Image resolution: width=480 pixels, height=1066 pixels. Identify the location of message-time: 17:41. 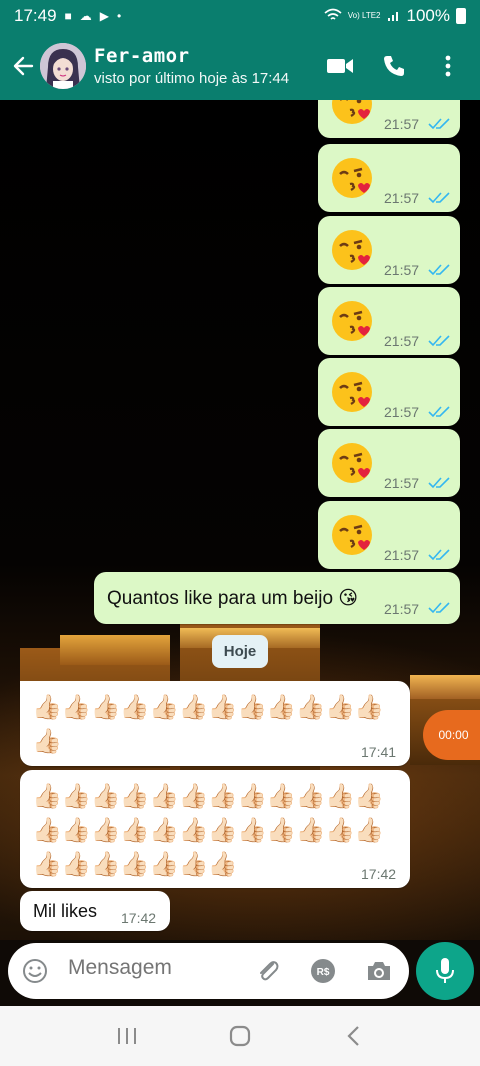
(379, 752).